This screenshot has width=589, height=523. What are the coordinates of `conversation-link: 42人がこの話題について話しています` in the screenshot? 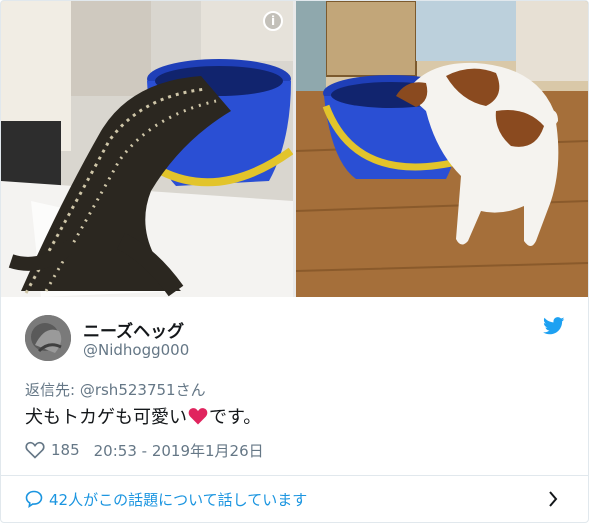 It's located at (294, 499).